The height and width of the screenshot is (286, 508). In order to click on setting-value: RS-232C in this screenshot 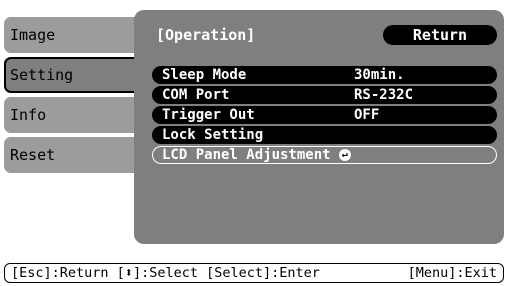, I will do `click(384, 95)`.